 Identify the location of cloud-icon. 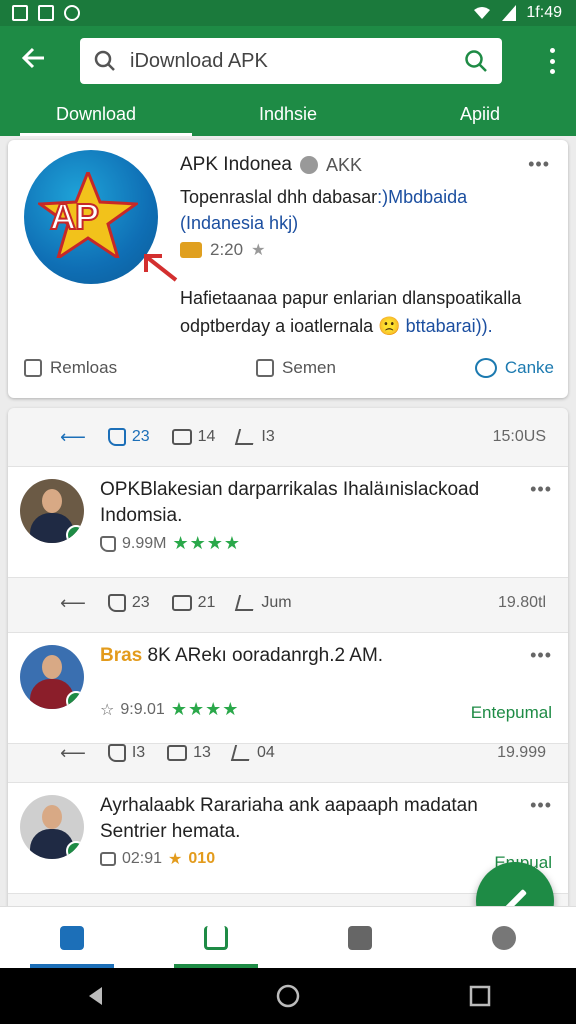
(504, 937).